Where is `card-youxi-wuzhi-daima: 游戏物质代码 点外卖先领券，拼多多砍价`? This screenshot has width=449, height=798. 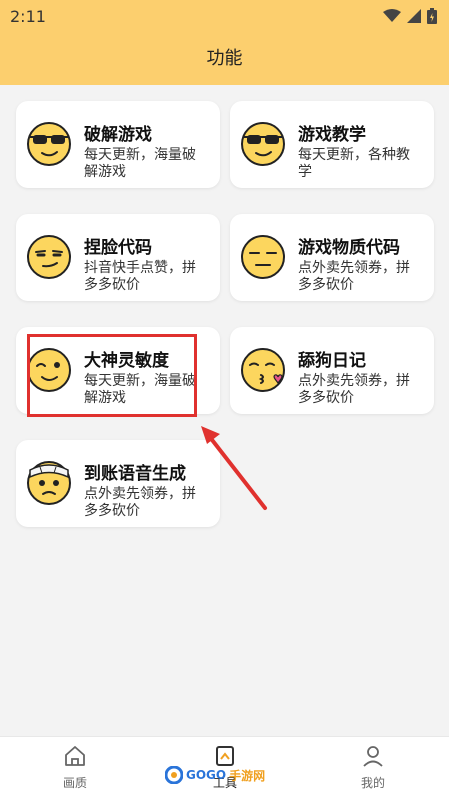
card-youxi-wuzhi-daima: 游戏物质代码 点外卖先领券，拼多多砍价 is located at coordinates (332, 257).